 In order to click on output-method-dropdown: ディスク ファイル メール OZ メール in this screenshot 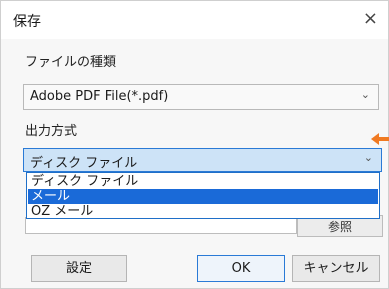, I will do `click(203, 195)`.